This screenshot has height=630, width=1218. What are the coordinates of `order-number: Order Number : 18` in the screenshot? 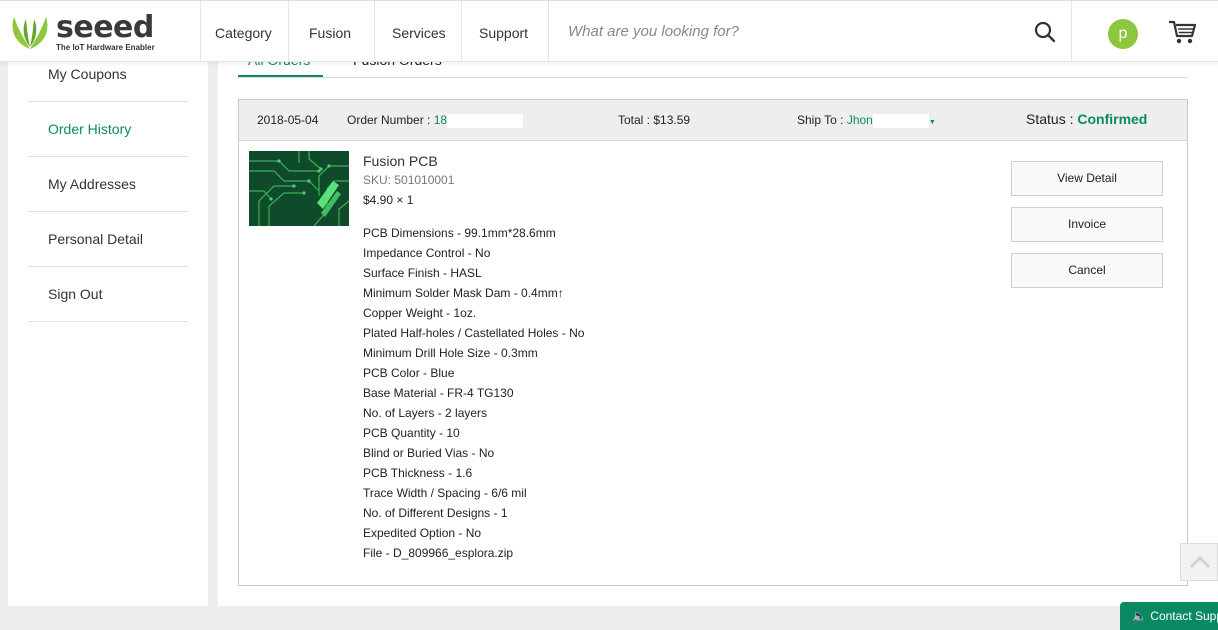 It's located at (435, 120).